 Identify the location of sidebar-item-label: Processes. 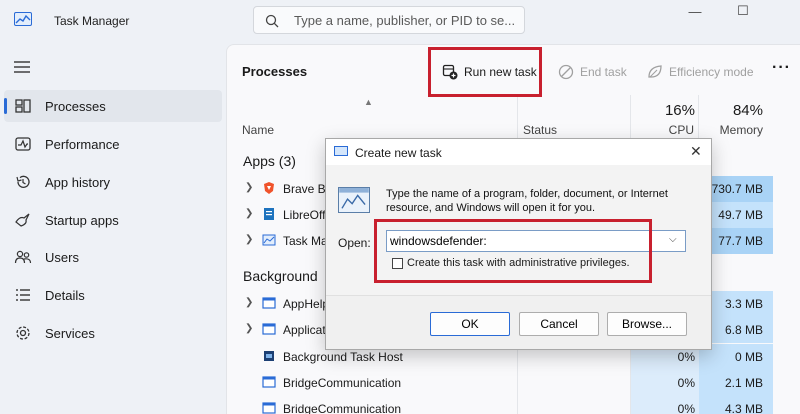
(75, 106).